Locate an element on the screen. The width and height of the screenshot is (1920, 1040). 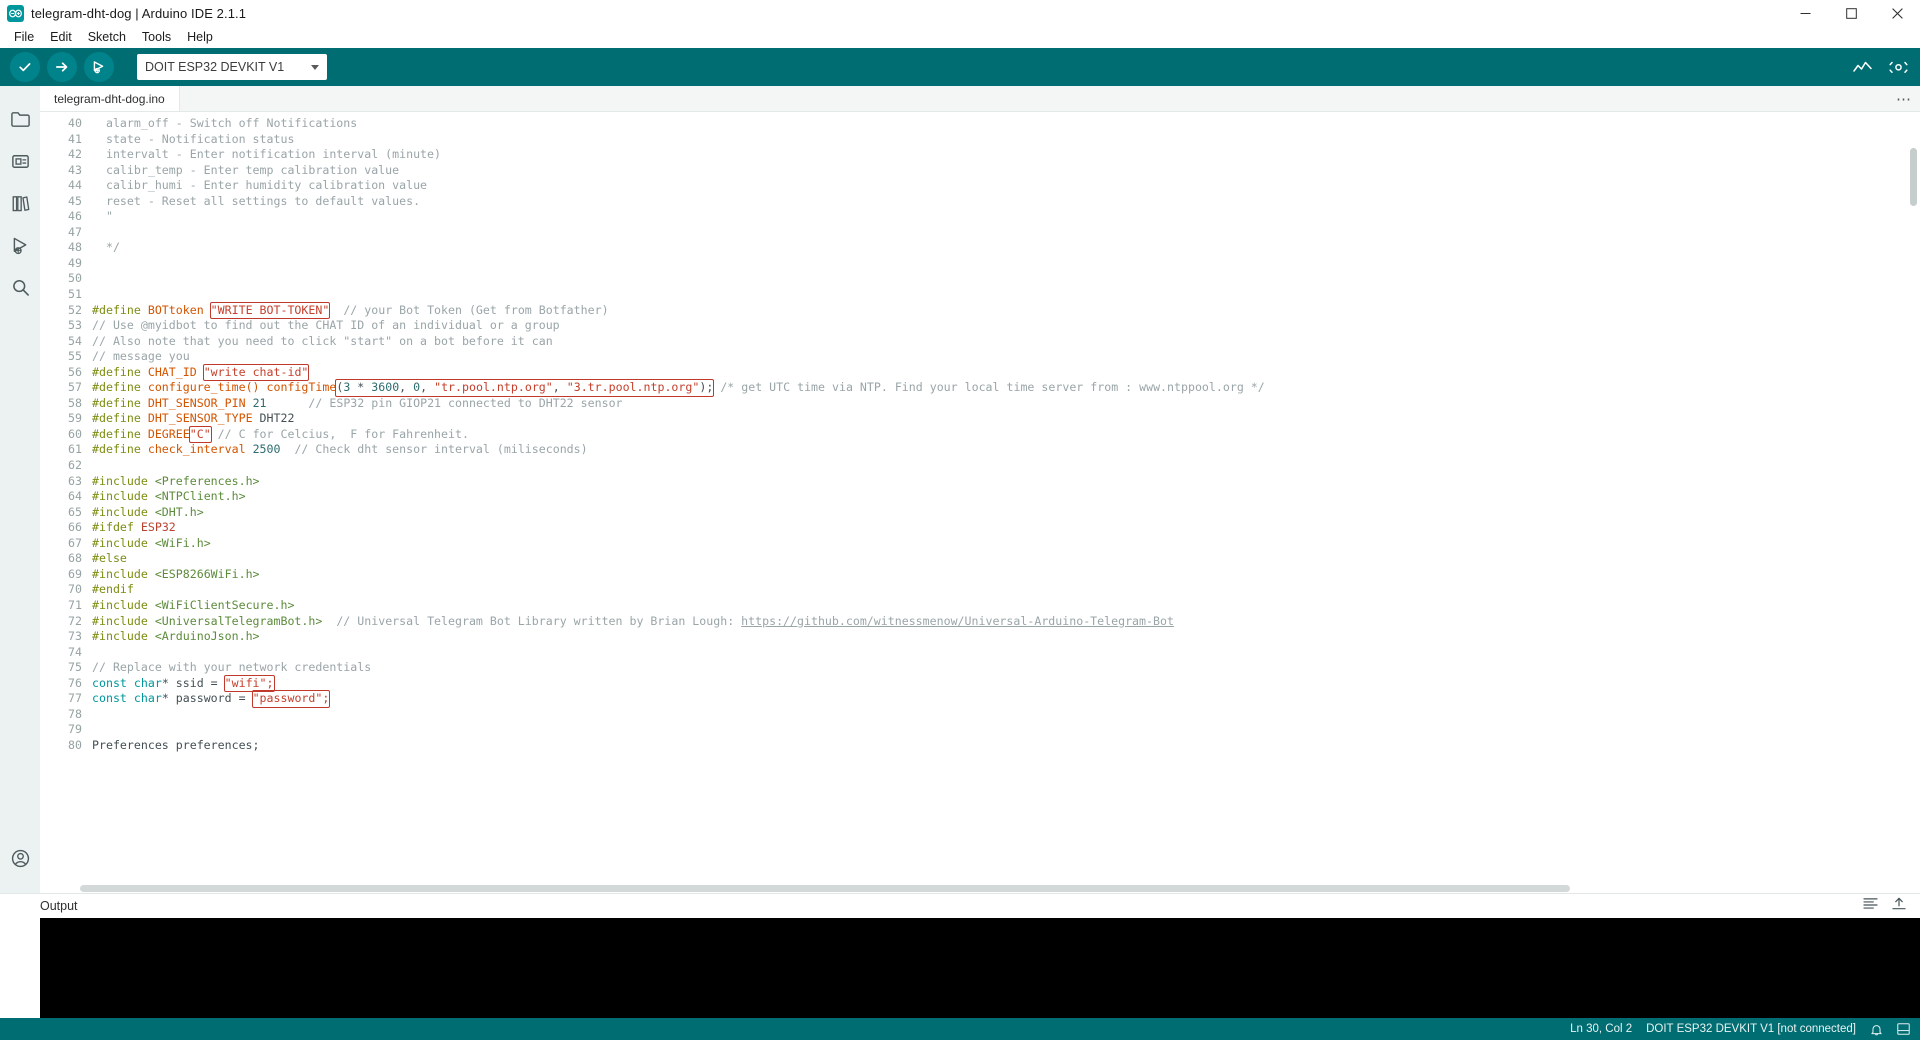
menu-tools: Tools is located at coordinates (156, 37).